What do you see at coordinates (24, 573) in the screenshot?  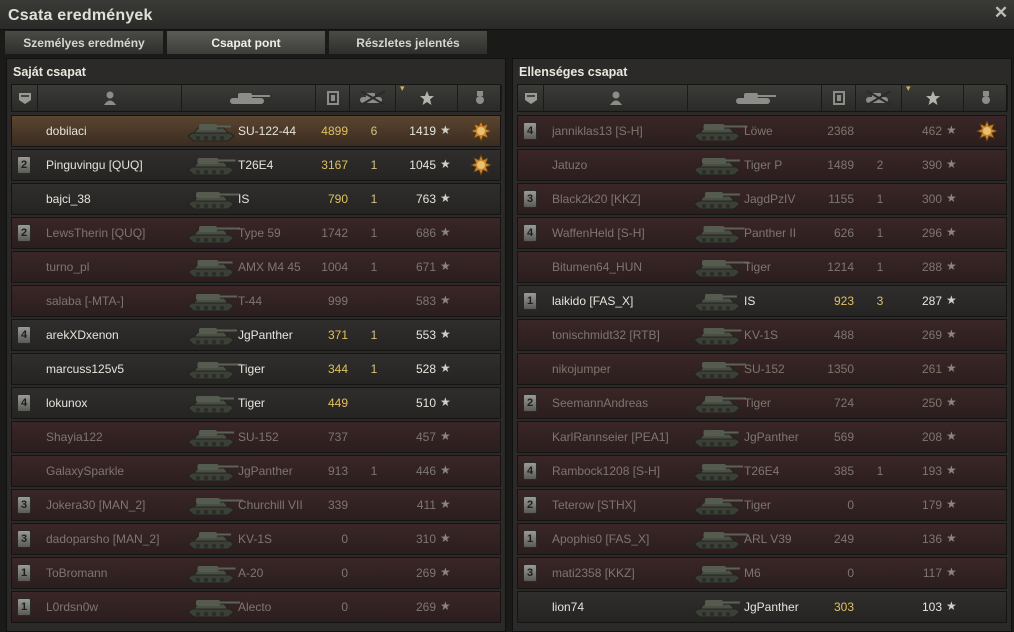 I see `squad-badge: 1` at bounding box center [24, 573].